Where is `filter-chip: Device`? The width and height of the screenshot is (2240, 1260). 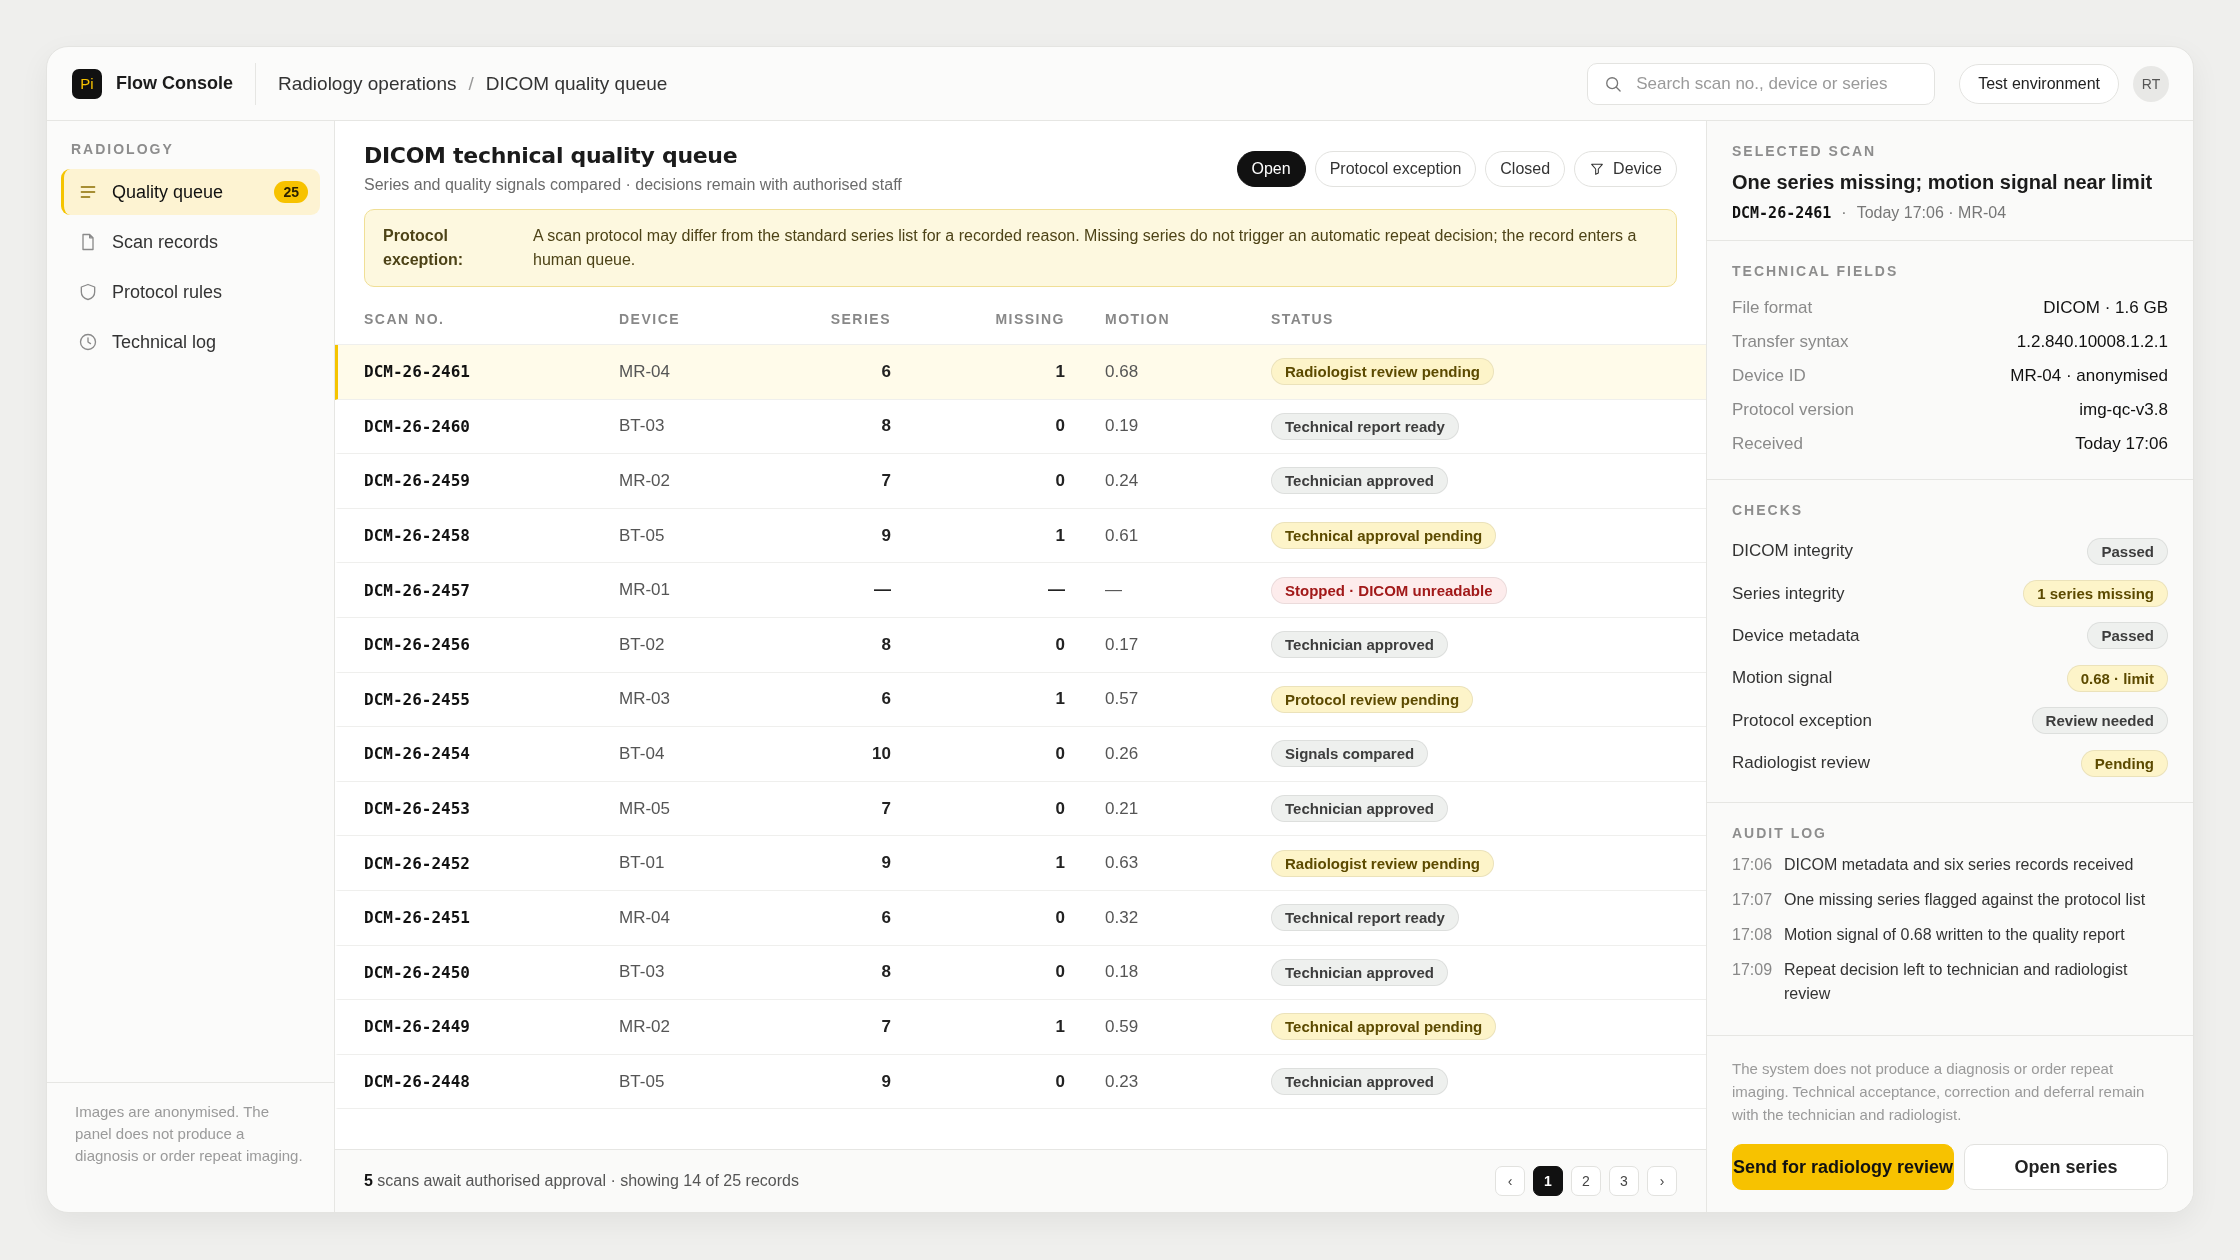
filter-chip: Device is located at coordinates (1625, 169).